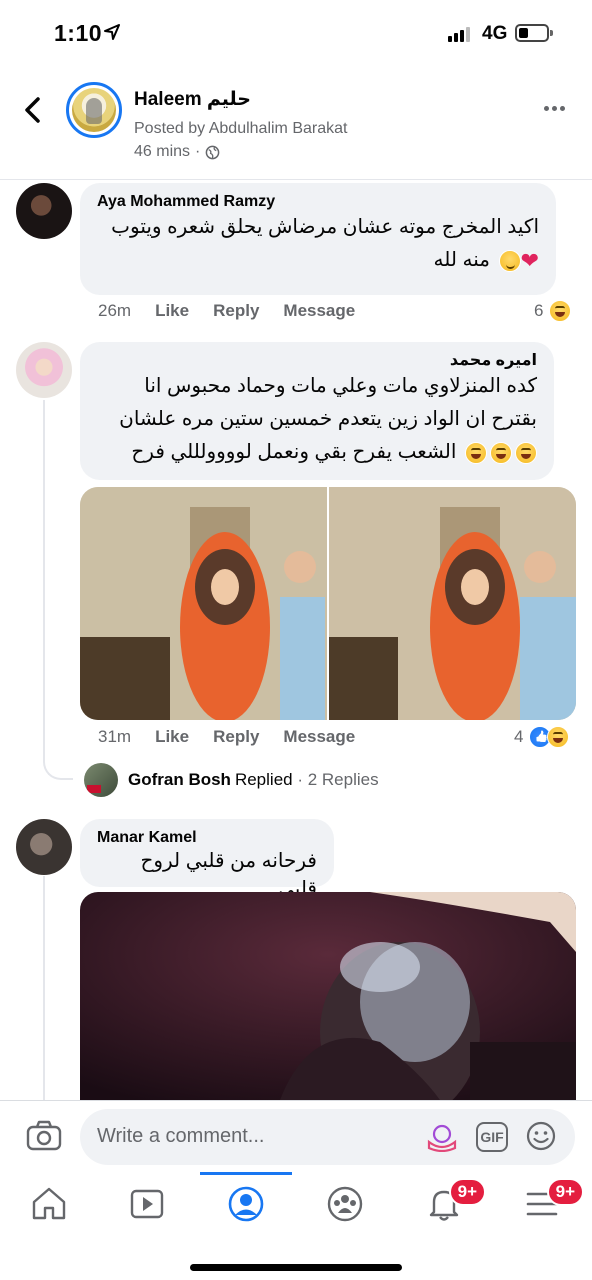 Image resolution: width=592 pixels, height=1280 pixels. I want to click on active-tab-indicator, so click(246, 1173).